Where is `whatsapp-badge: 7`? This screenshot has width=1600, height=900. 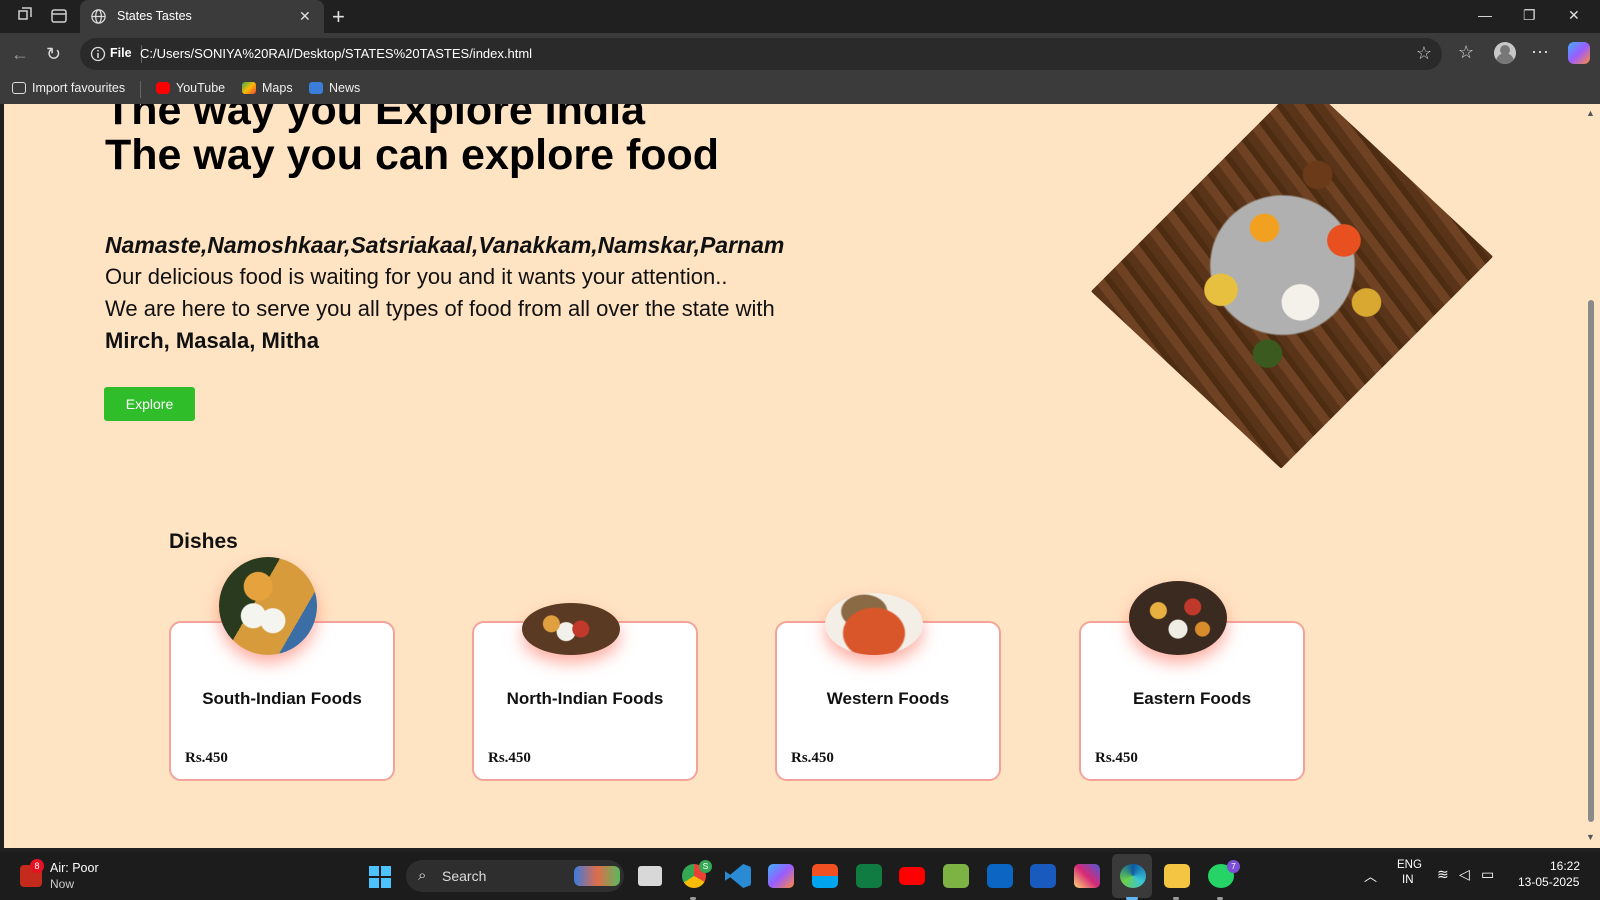
whatsapp-badge: 7 is located at coordinates (1233, 866).